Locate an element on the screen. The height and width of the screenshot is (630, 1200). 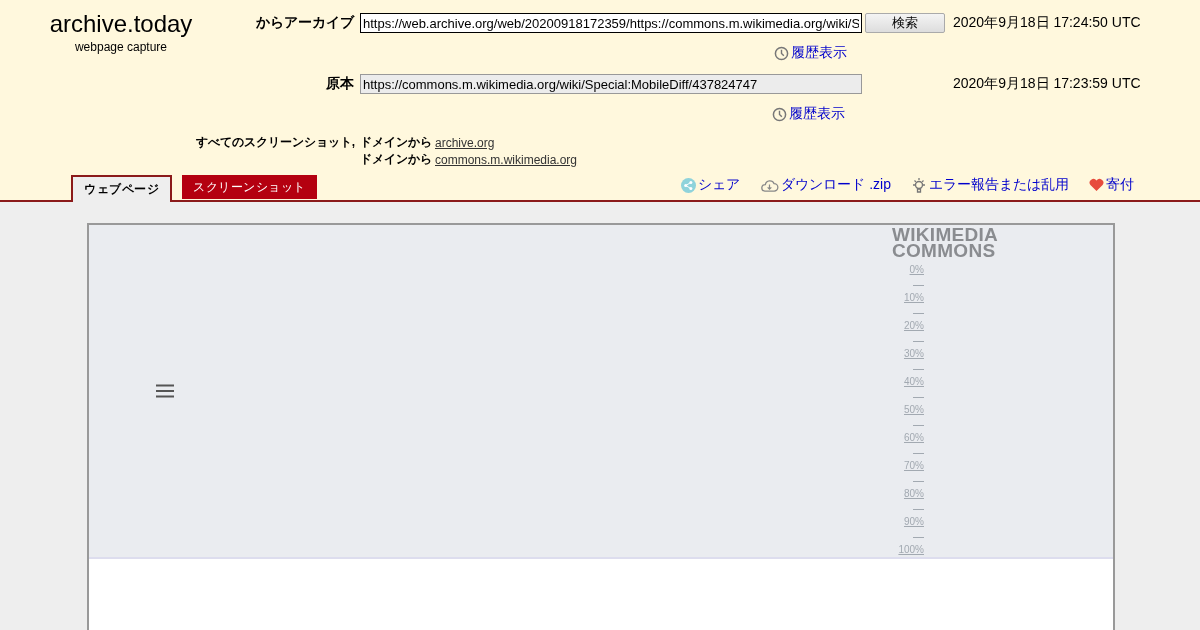
heart-icon is located at coordinates (1096, 185).